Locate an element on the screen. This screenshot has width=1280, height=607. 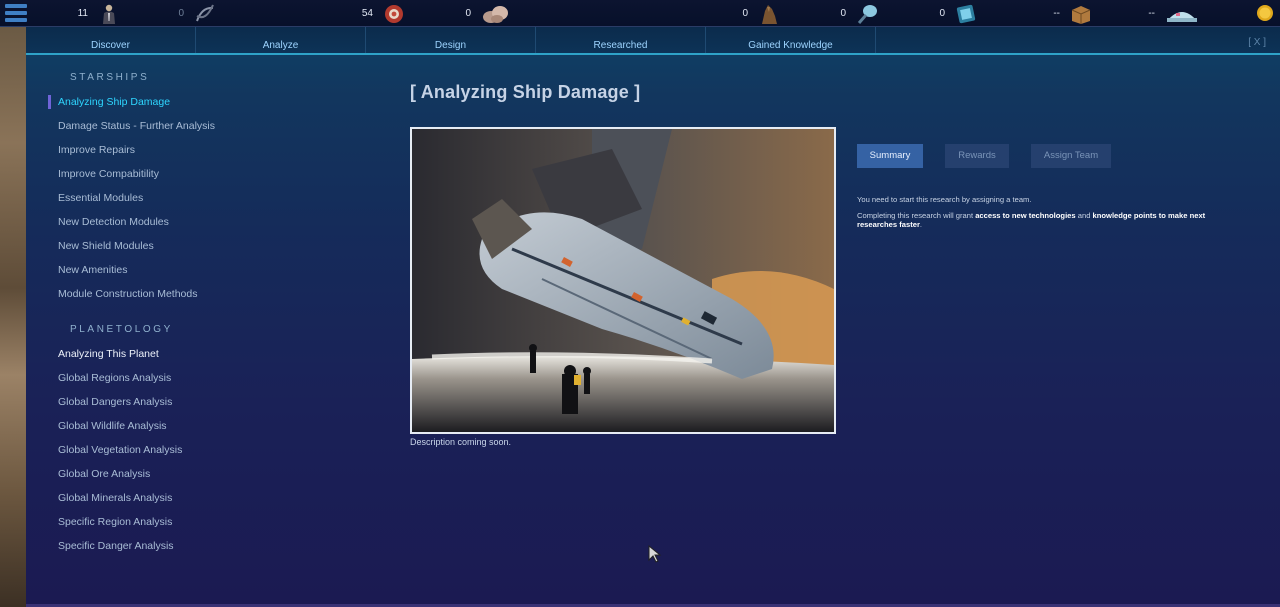
rewards-button: Rewards is located at coordinates (977, 156).